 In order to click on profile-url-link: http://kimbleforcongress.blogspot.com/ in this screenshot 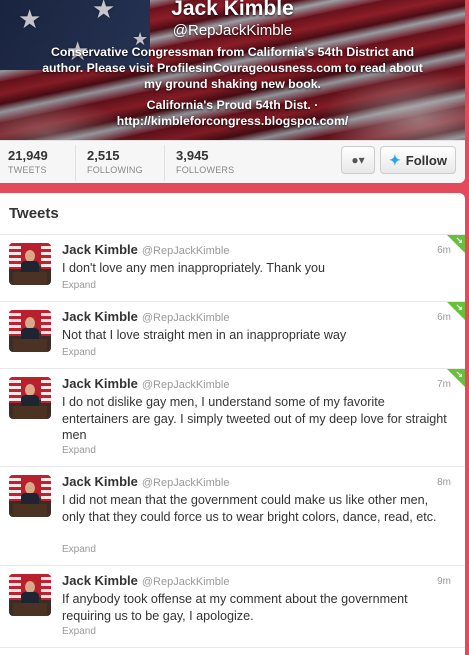, I will do `click(232, 121)`.